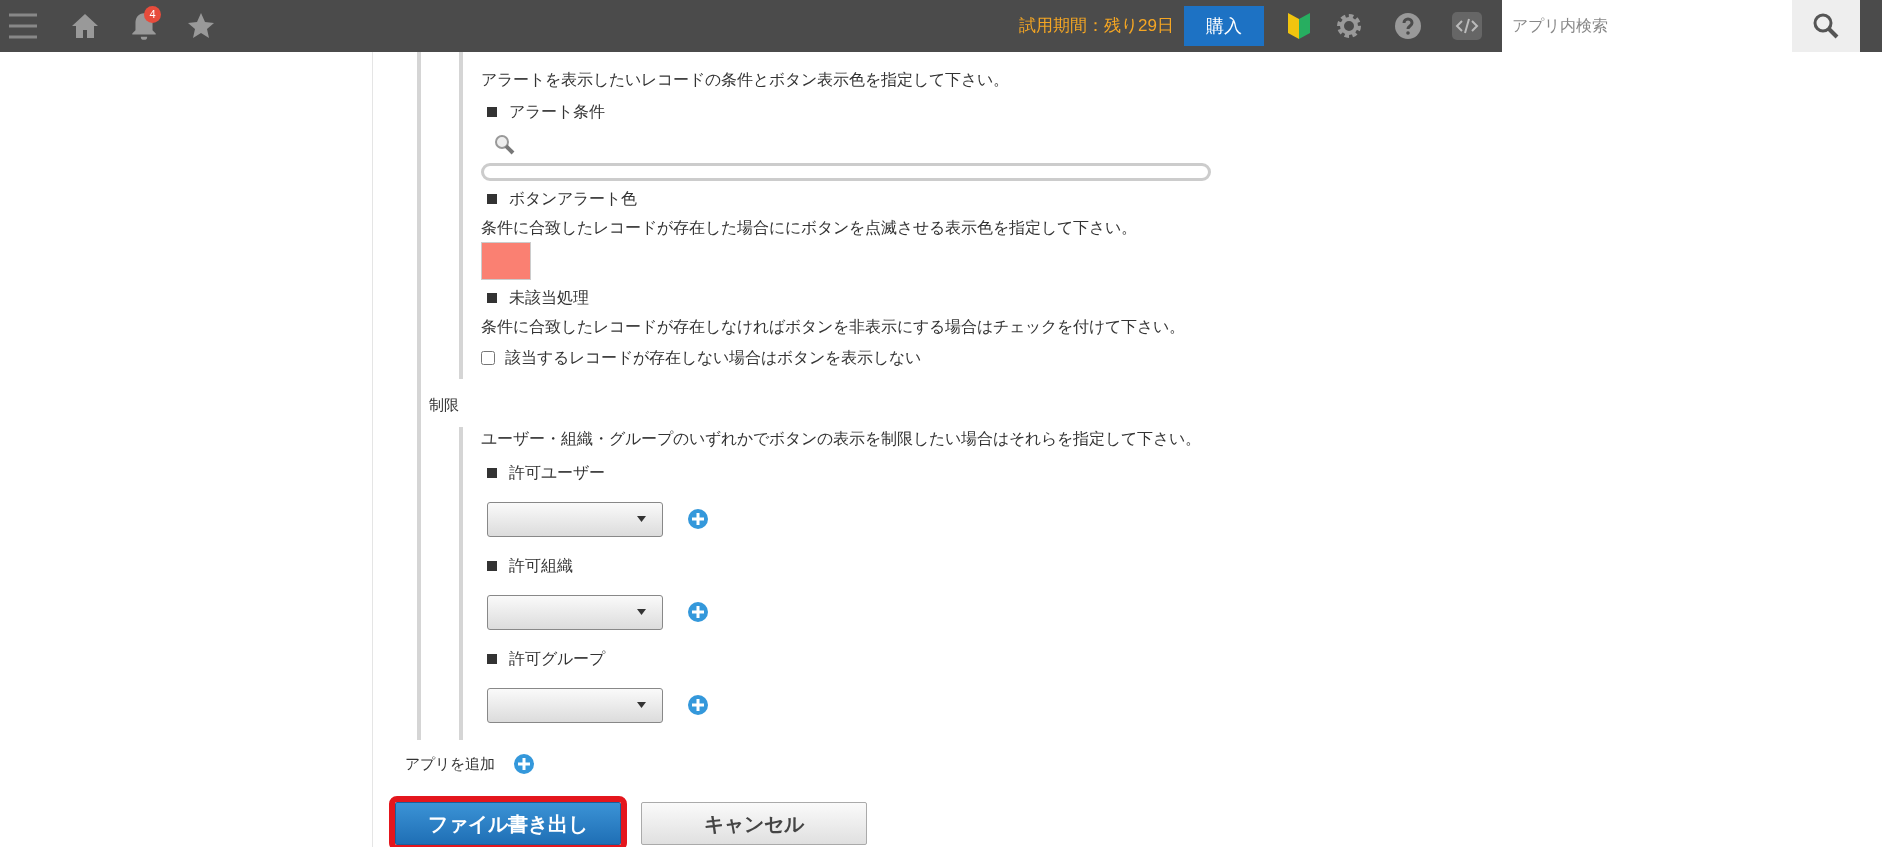  Describe the element at coordinates (557, 472) in the screenshot. I see `section-heading: 許可ユーザー` at that location.